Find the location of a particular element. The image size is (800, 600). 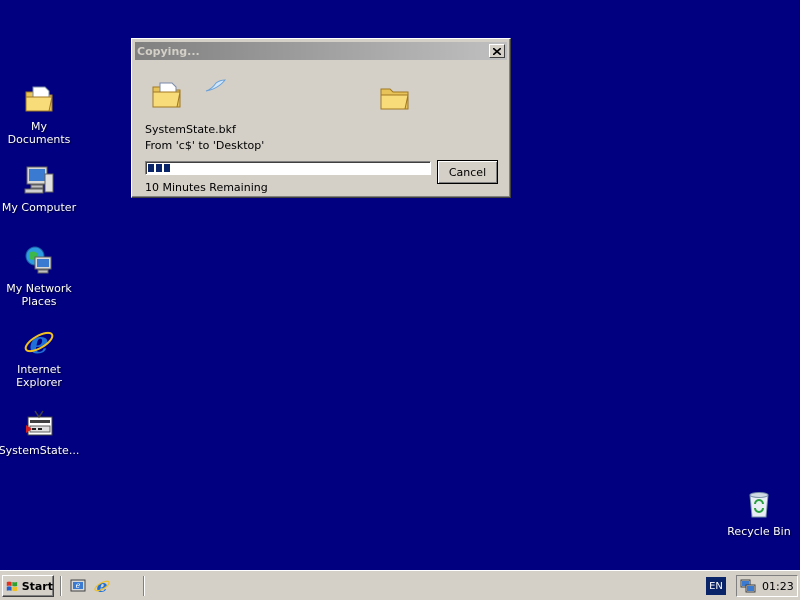

desktop-icon-label: Internet Explorer is located at coordinates (39, 376).